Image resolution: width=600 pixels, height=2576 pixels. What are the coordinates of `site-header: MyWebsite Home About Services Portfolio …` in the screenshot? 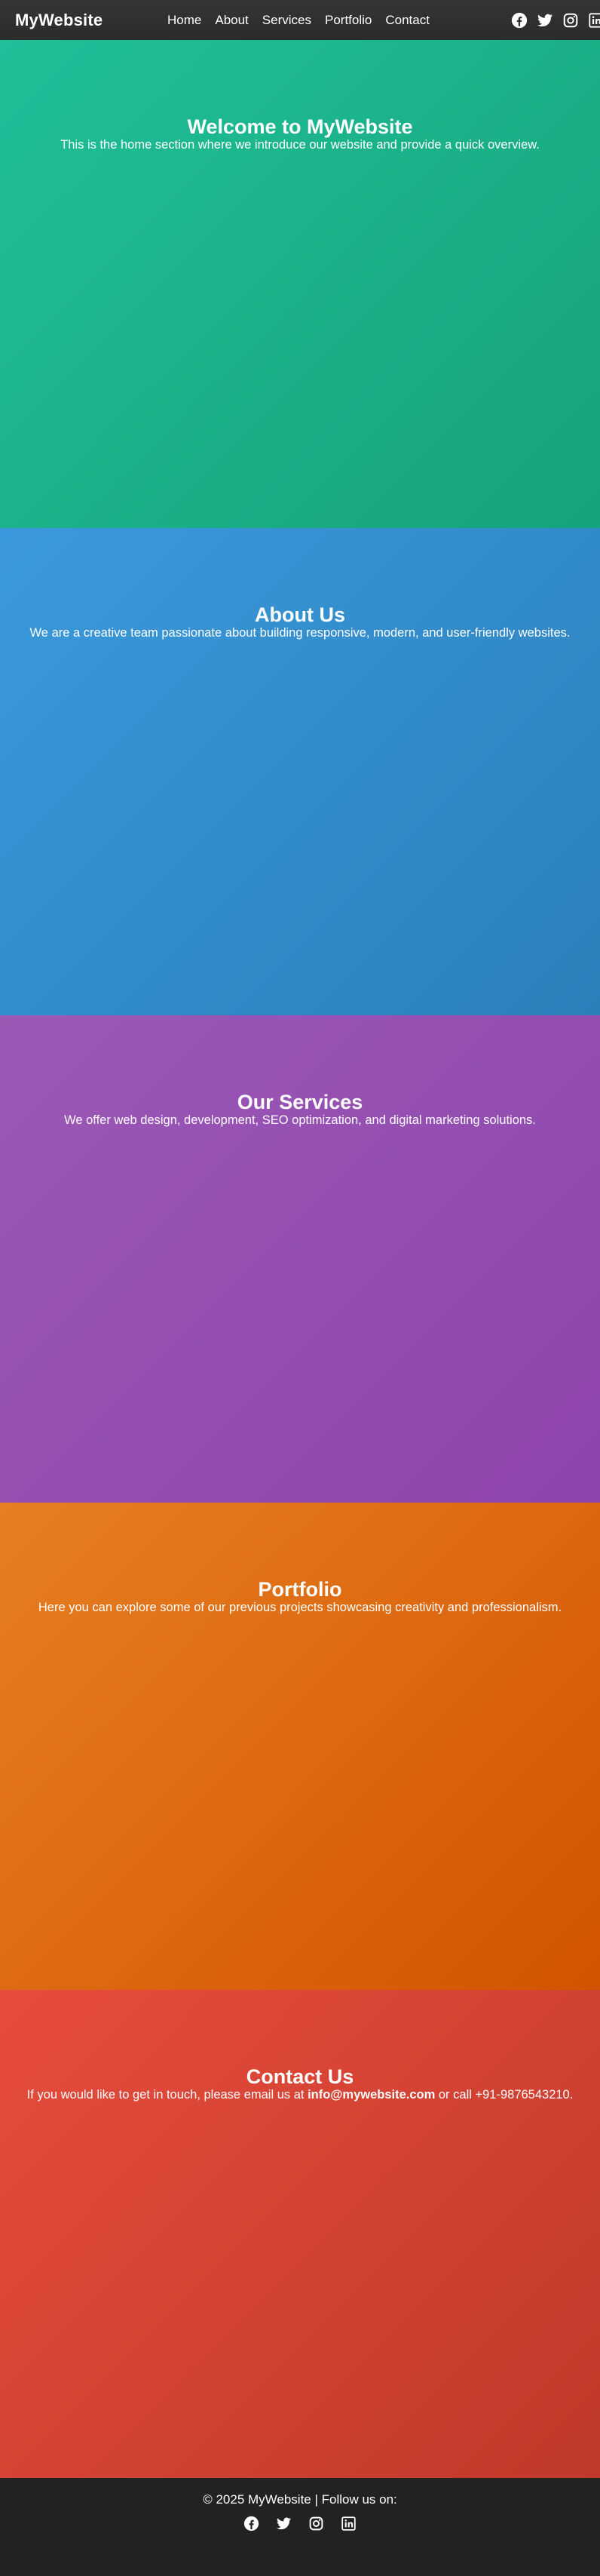 It's located at (300, 20).